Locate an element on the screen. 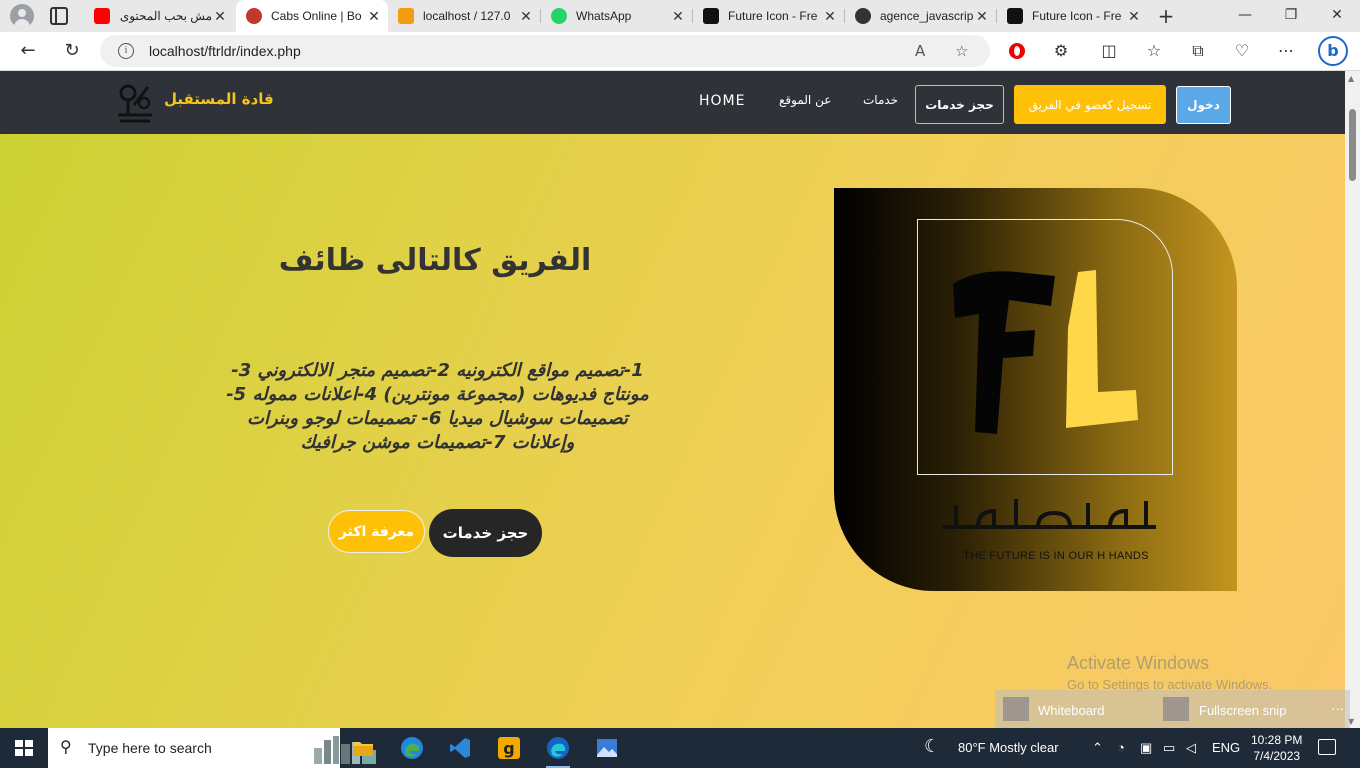  address-bar: i localhost/ftrldr/index.php A ☆ is located at coordinates (545, 51).